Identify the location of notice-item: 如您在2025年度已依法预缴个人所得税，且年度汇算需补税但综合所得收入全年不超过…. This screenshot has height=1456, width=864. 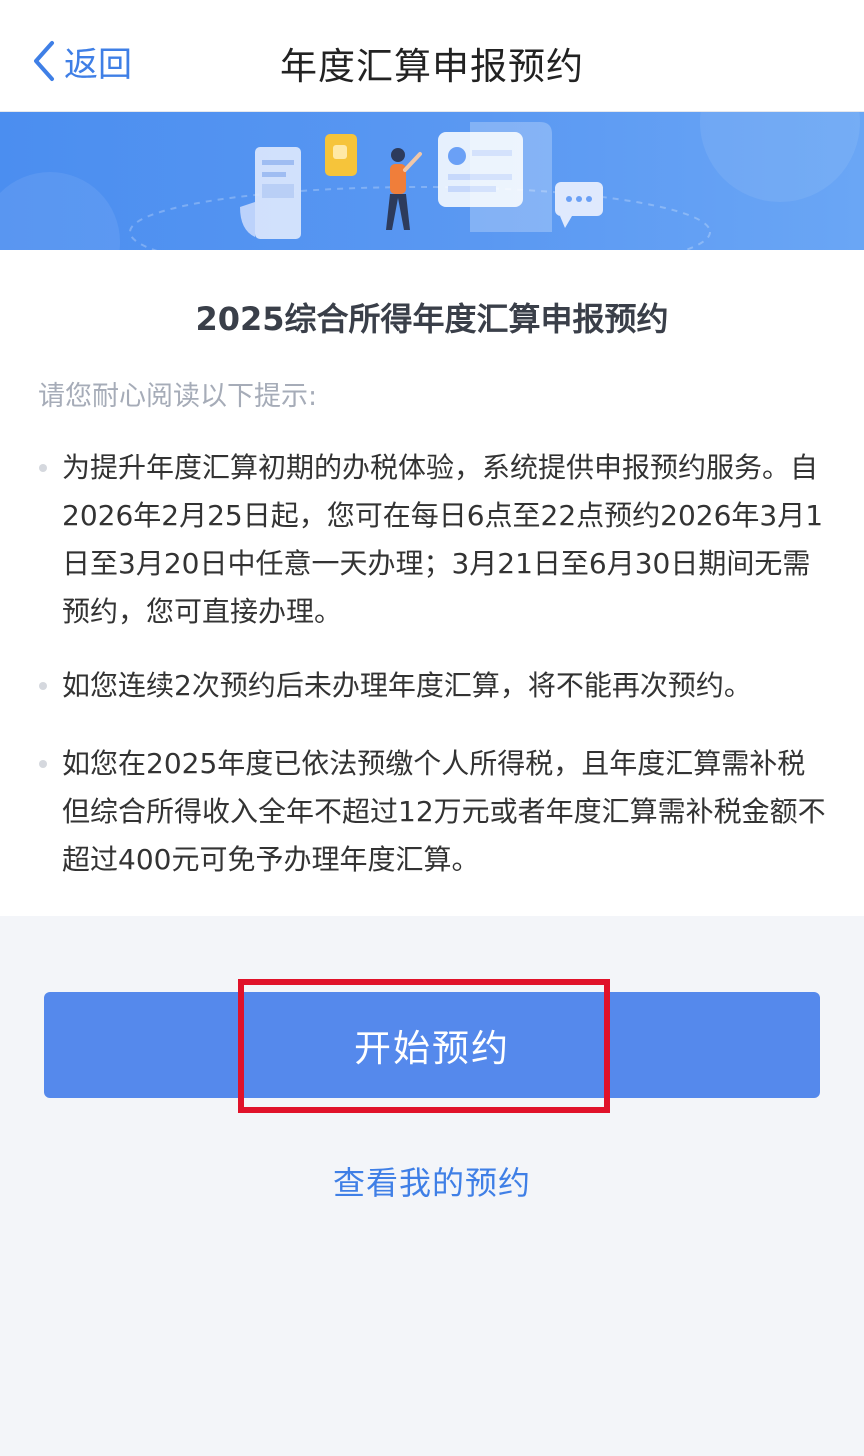
(435, 812).